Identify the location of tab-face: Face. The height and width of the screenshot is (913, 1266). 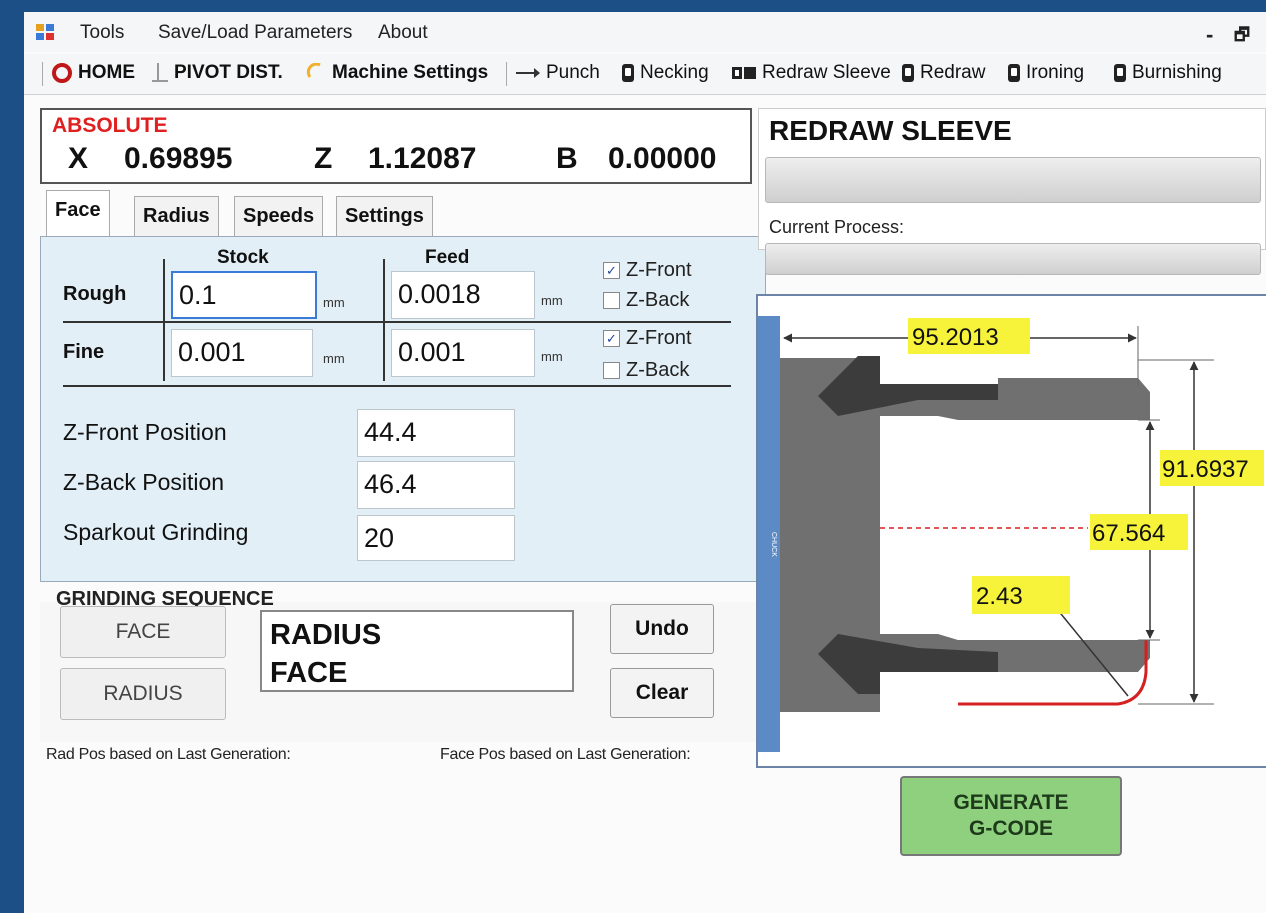
(78, 213).